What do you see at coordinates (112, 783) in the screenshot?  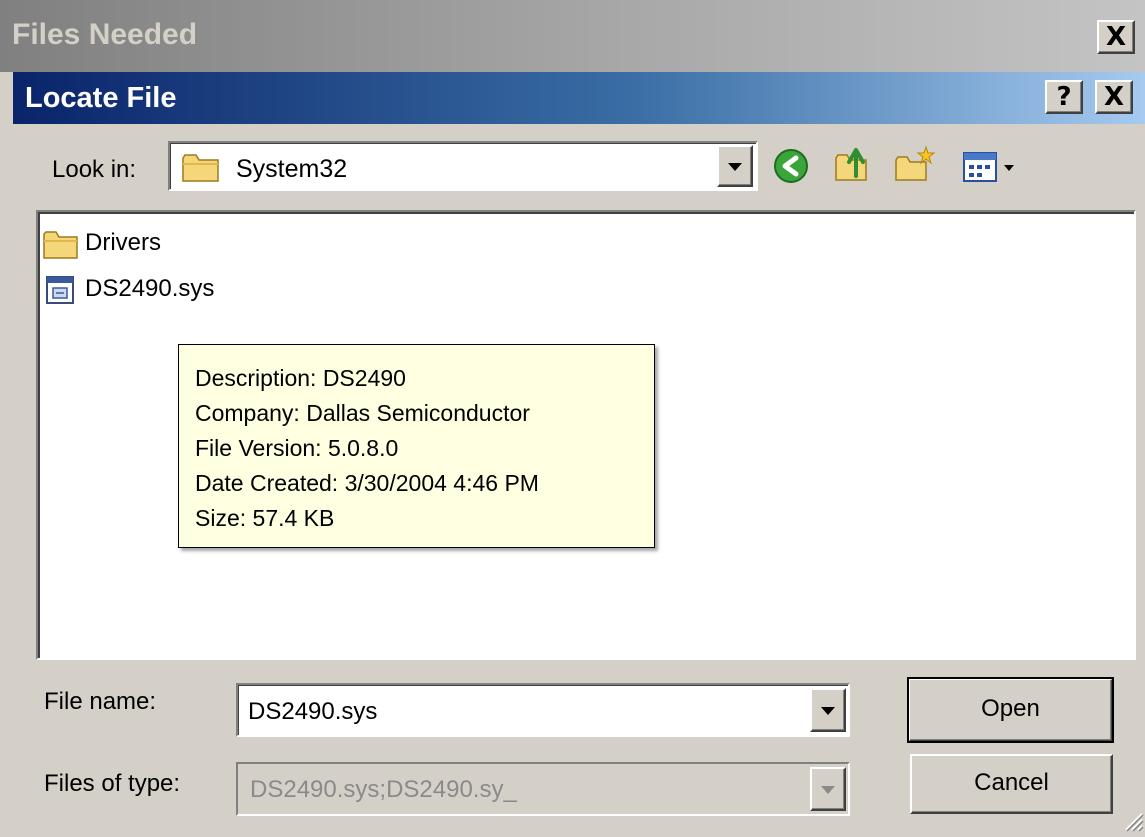 I see `file-type-label: Files of type:` at bounding box center [112, 783].